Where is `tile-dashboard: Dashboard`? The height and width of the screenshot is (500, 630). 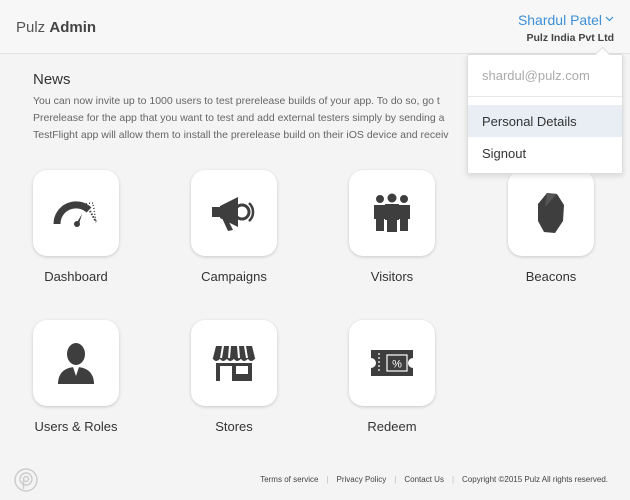 tile-dashboard: Dashboard is located at coordinates (76, 227).